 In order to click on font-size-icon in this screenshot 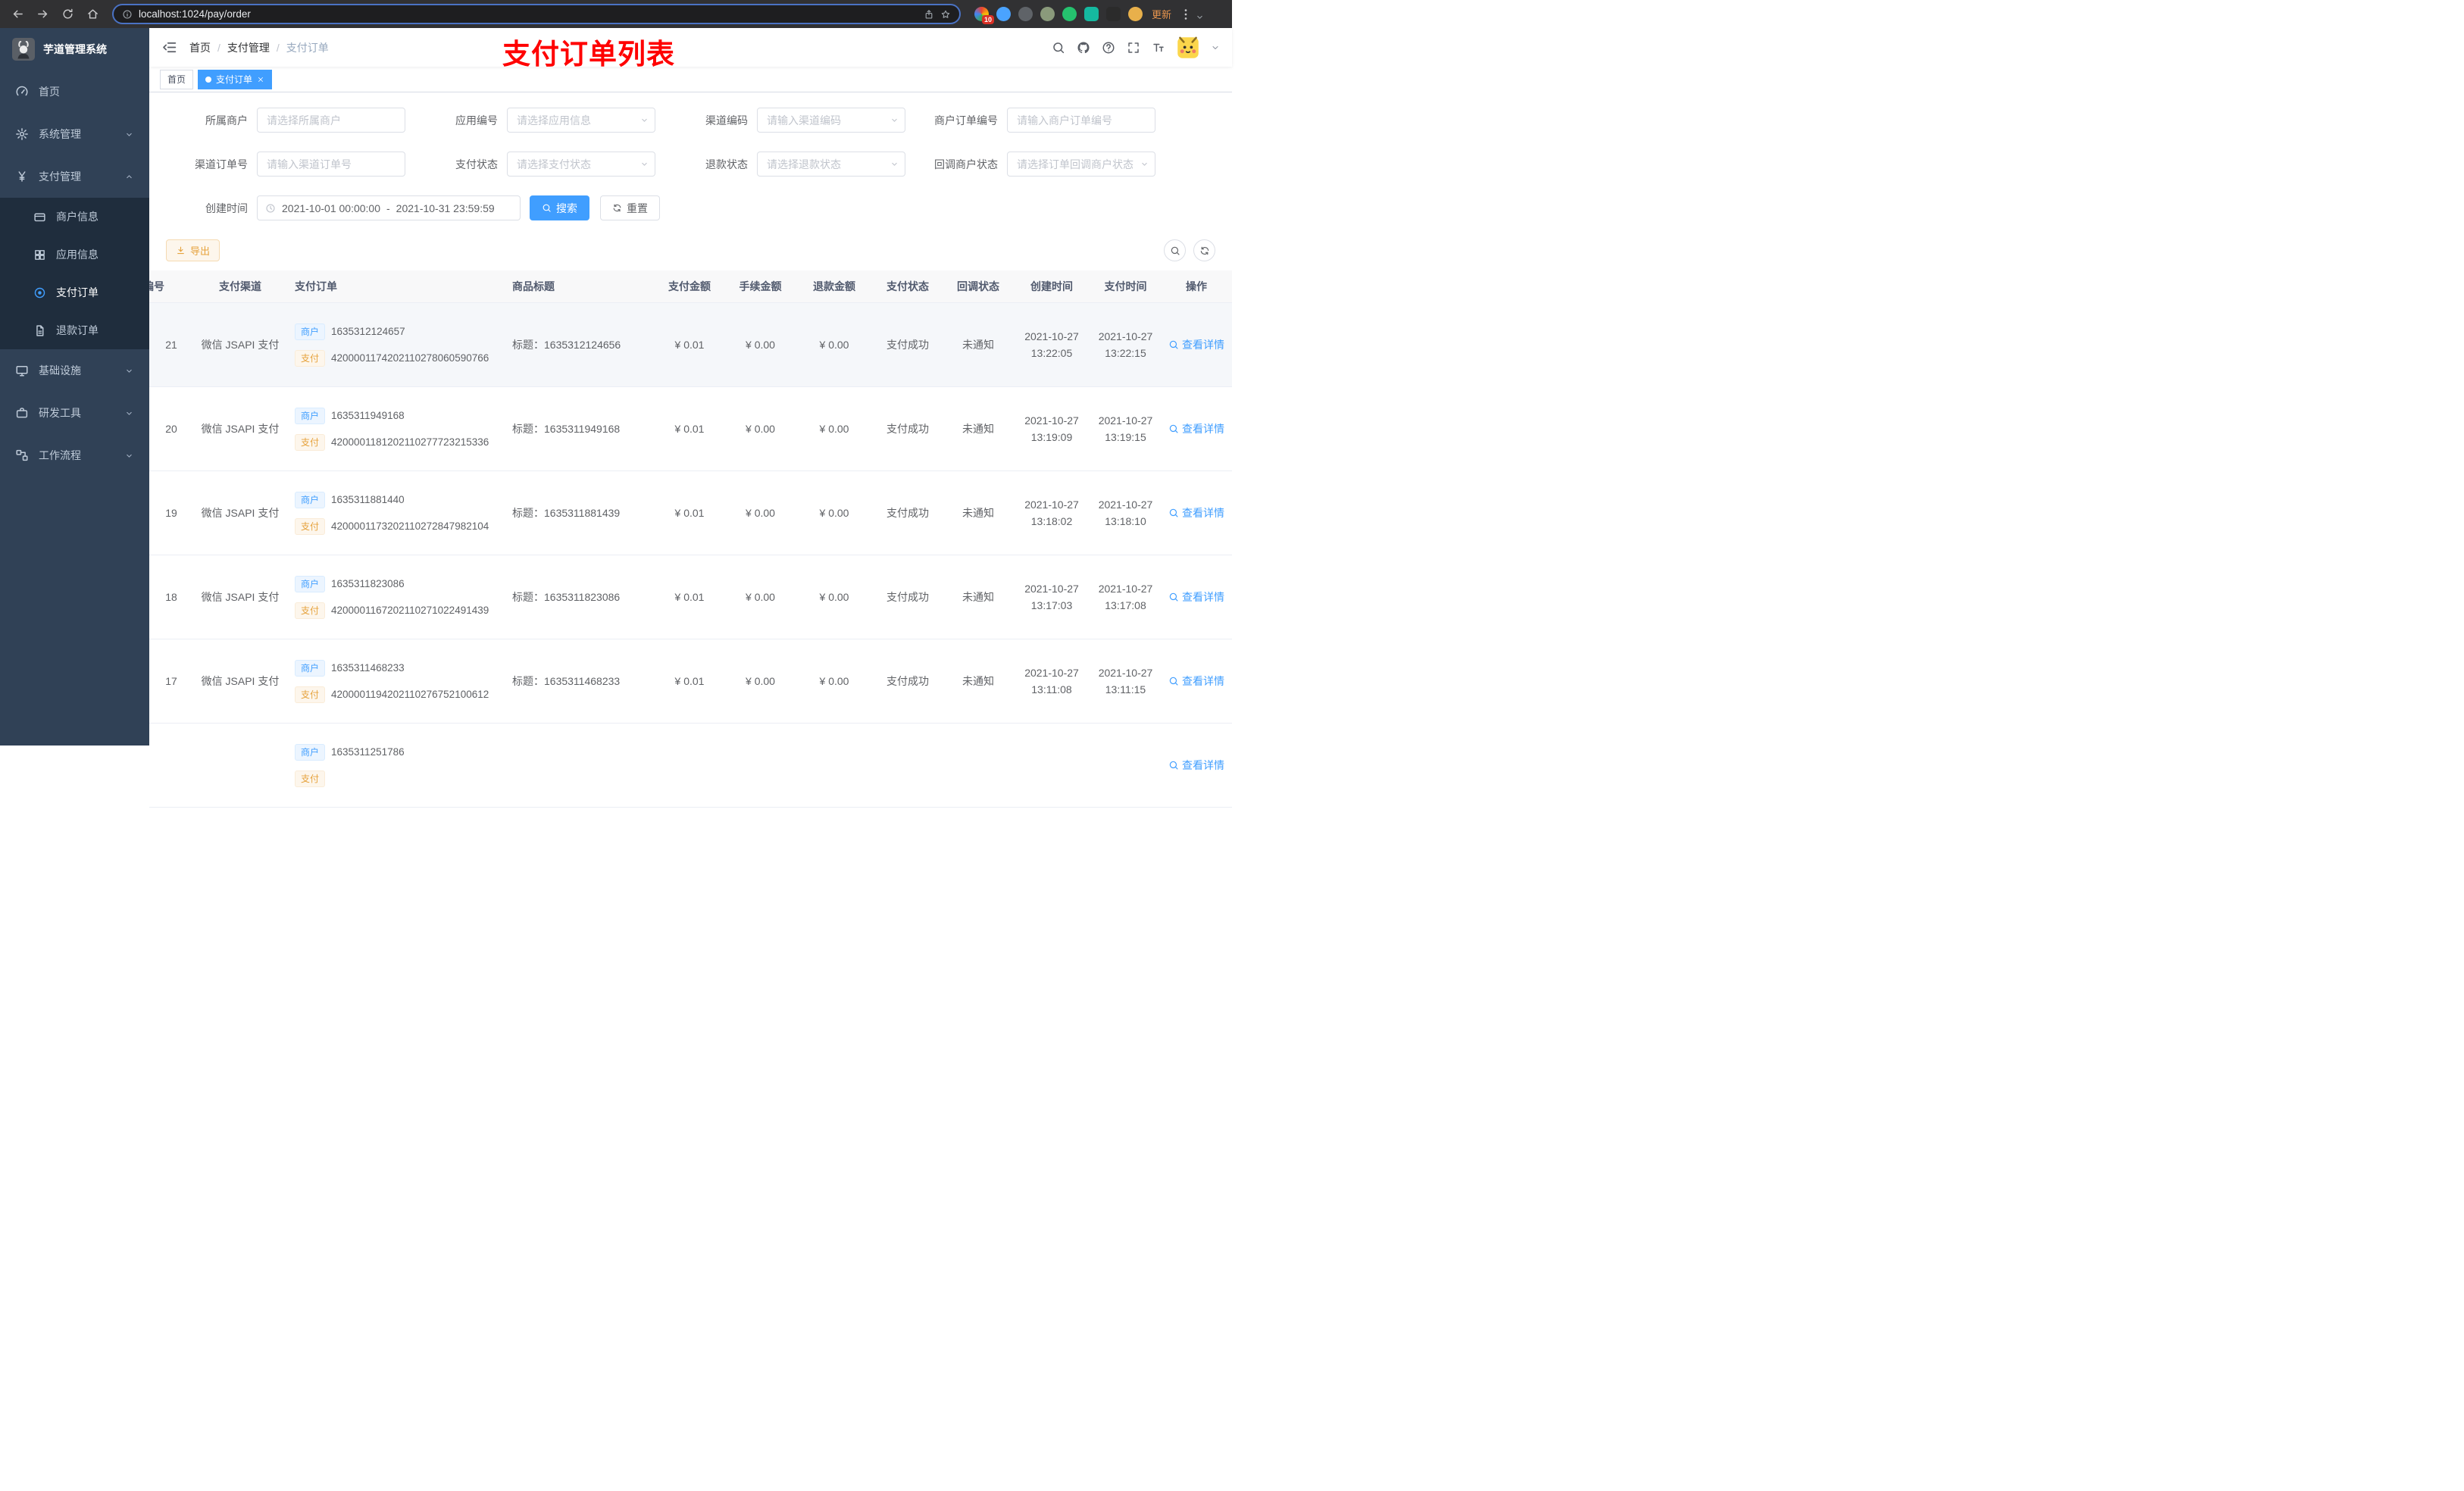, I will do `click(1158, 48)`.